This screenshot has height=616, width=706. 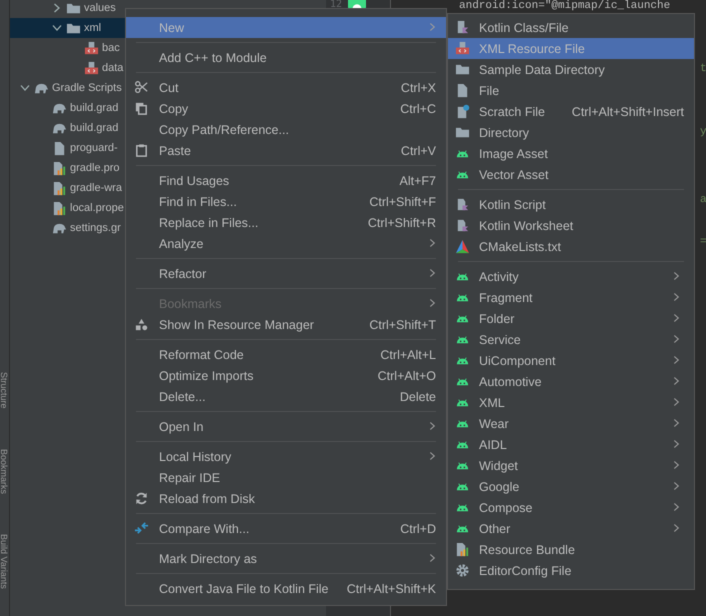 I want to click on code-fragment: =, so click(x=703, y=242).